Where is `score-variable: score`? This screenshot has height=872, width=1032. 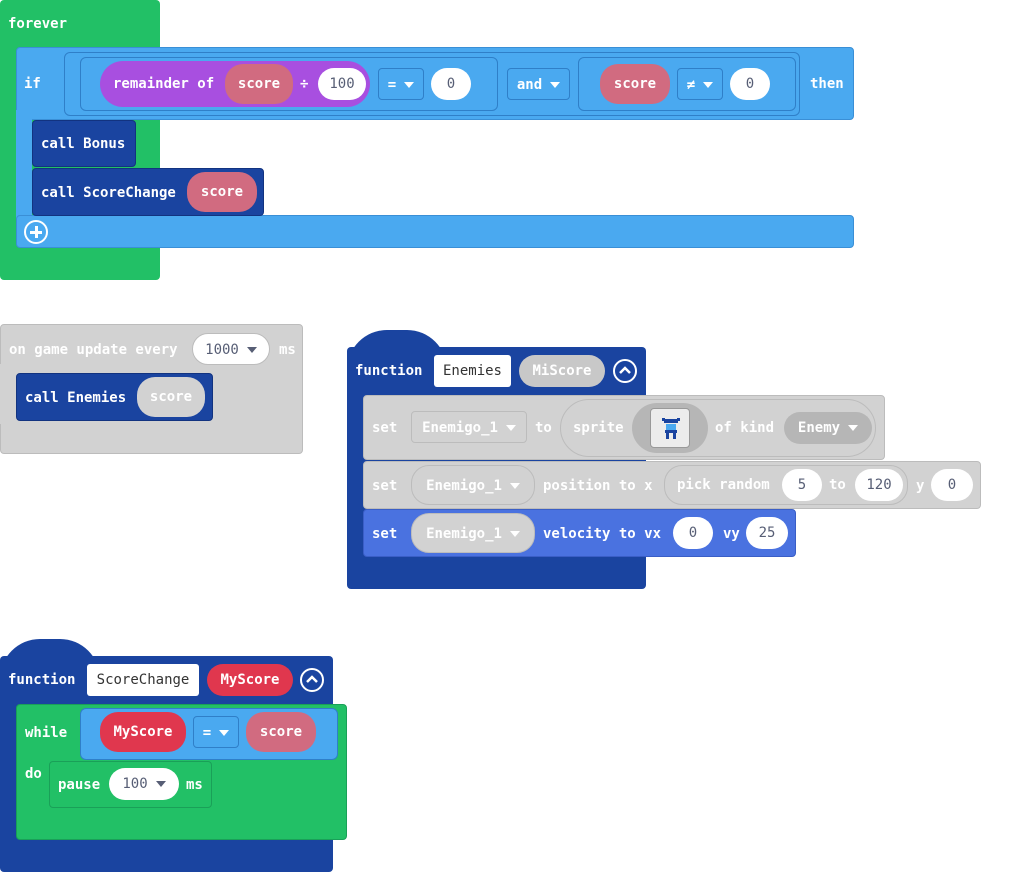 score-variable: score is located at coordinates (259, 84).